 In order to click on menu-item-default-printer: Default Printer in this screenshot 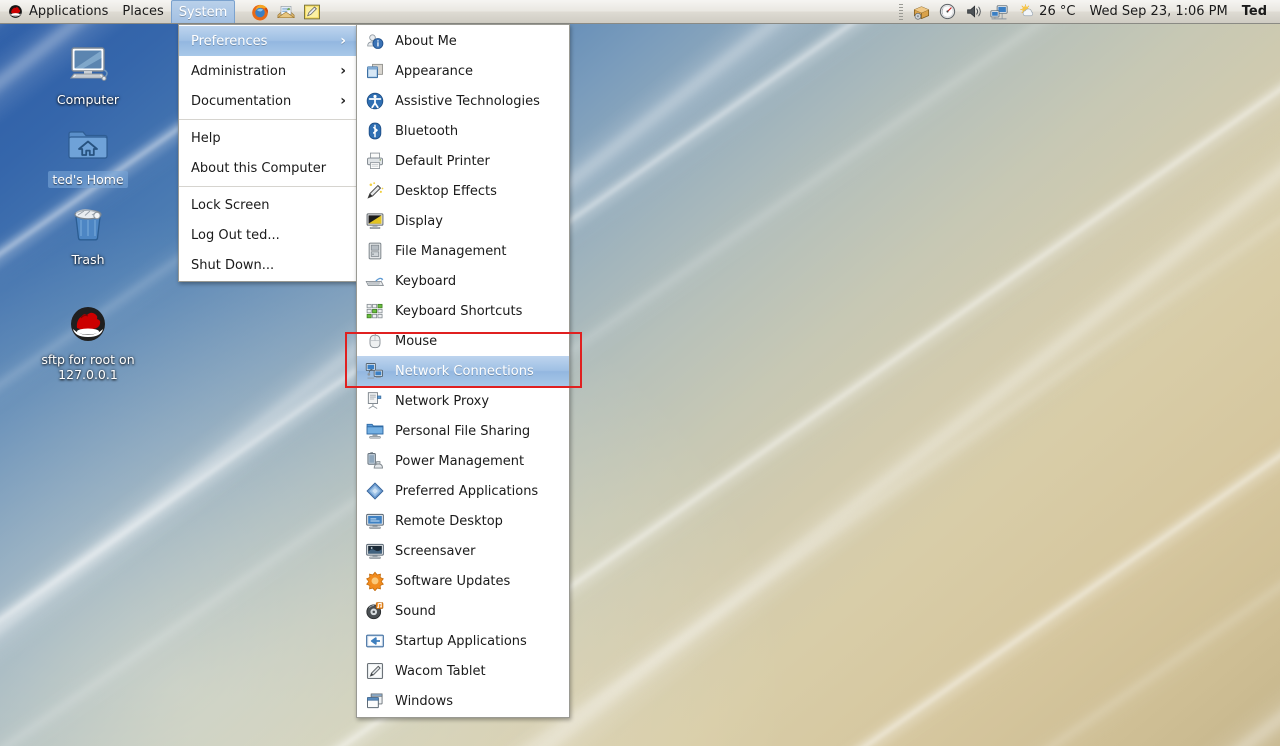, I will do `click(463, 161)`.